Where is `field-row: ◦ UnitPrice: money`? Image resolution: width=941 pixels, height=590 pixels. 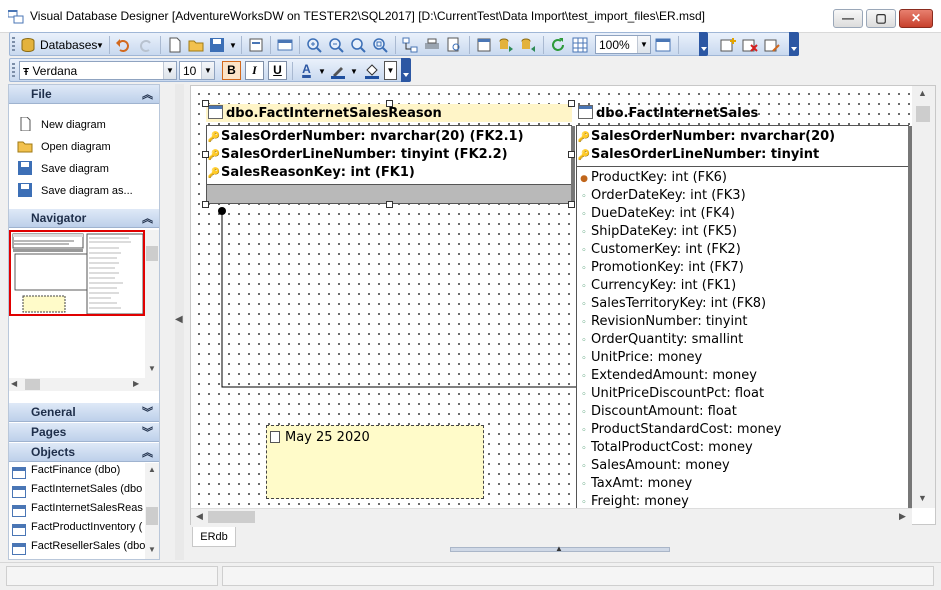 field-row: ◦ UnitPrice: money is located at coordinates (639, 358).